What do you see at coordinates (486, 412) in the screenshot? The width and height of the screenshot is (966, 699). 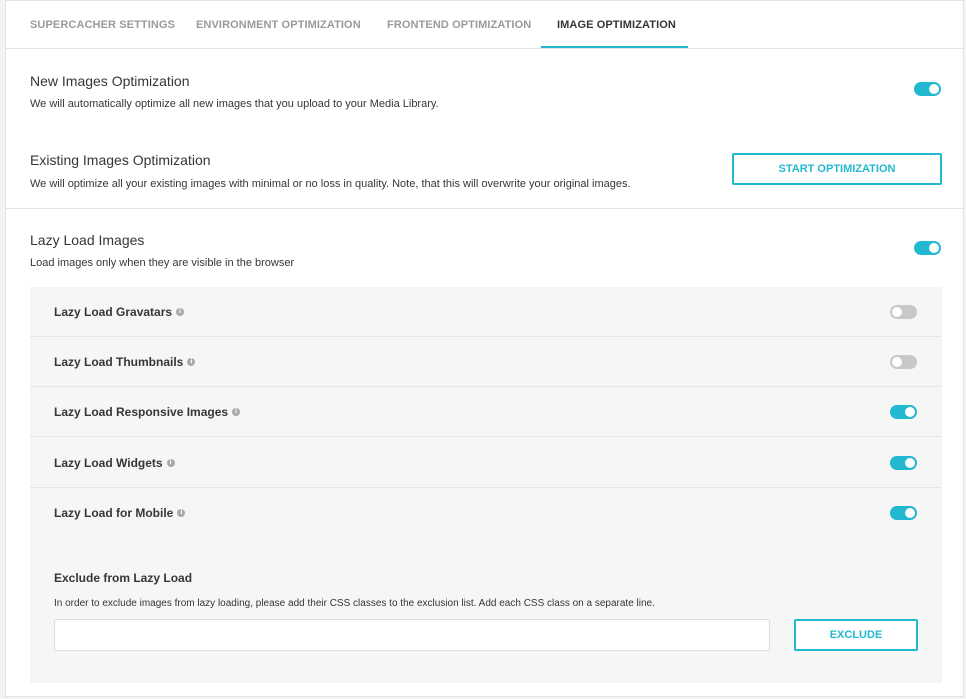 I see `lazy-load-responsive-images-row: Lazy Load Responsive Images i` at bounding box center [486, 412].